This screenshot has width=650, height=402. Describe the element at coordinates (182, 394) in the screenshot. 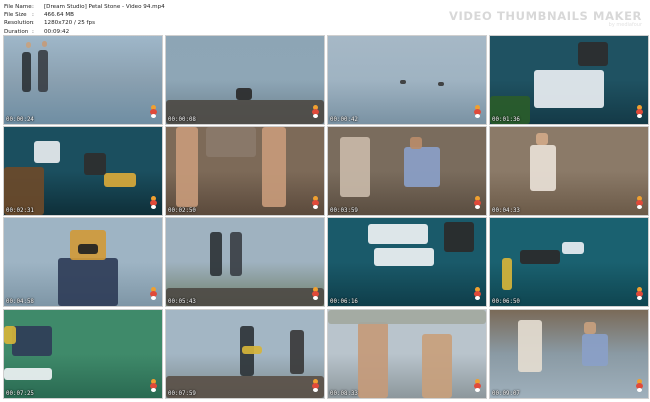

I see `thumbnail-timestamp: 00:07:59` at that location.